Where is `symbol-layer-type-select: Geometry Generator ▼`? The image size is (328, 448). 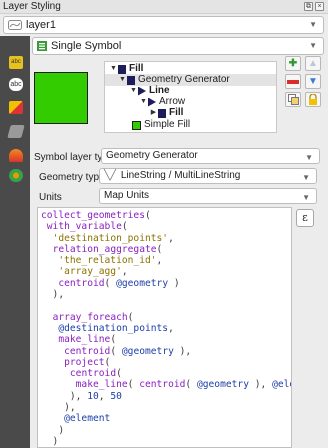 symbol-layer-type-select: Geometry Generator ▼ is located at coordinates (210, 156).